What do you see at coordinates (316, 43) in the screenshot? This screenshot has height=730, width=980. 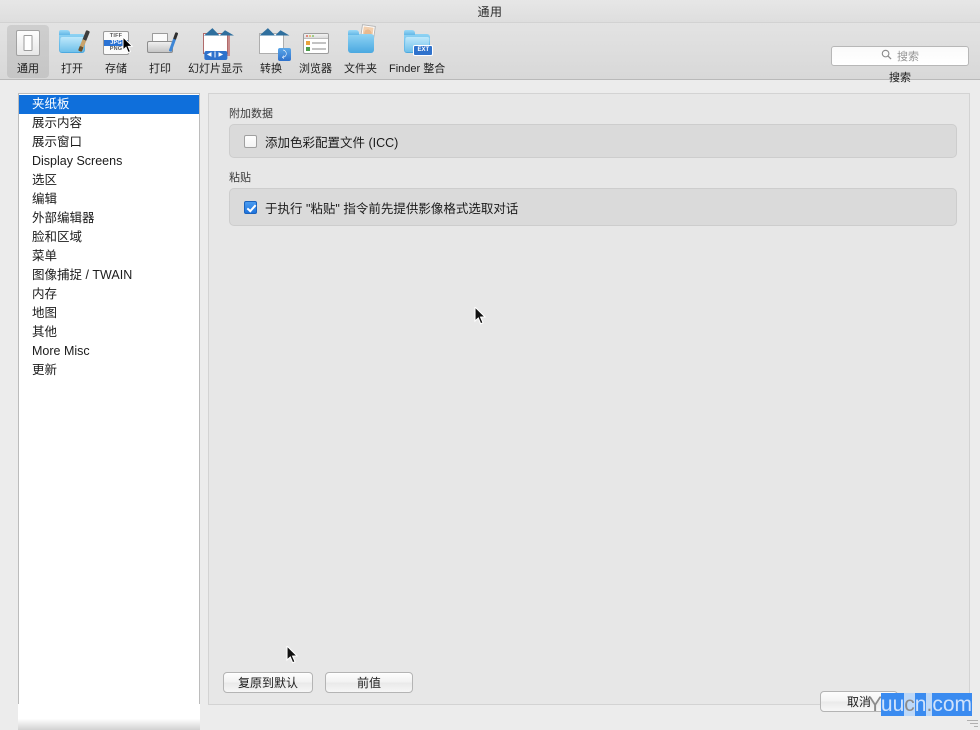 I see `browser-window-icon` at bounding box center [316, 43].